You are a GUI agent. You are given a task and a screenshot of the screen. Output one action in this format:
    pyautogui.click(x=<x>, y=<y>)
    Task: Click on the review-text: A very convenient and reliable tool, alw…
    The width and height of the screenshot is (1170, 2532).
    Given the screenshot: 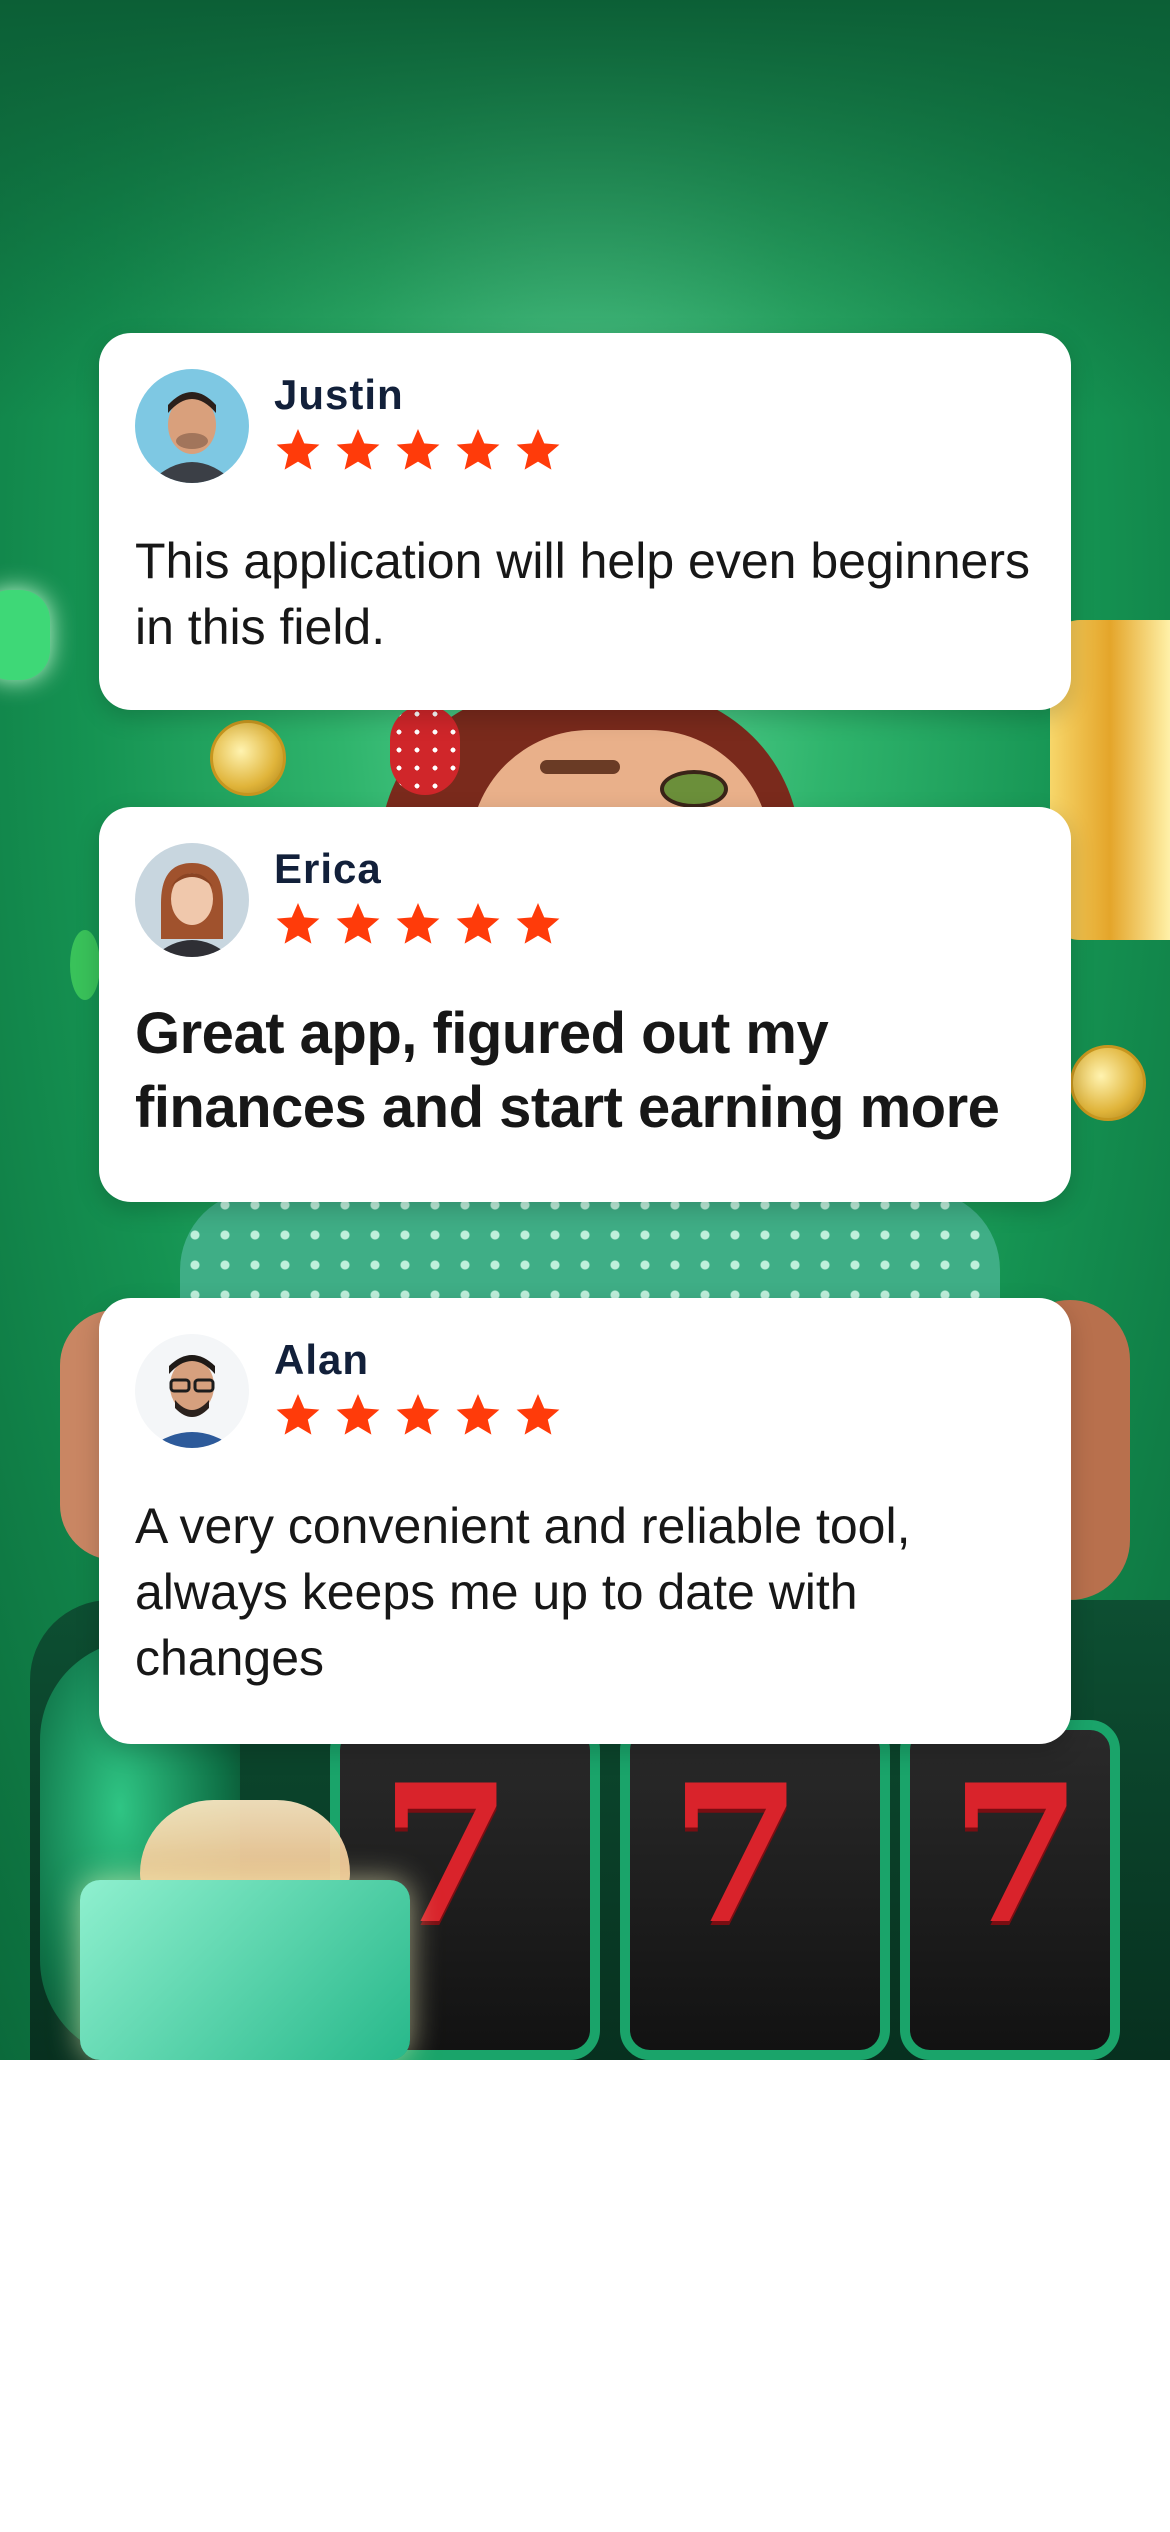 What is the action you would take?
    pyautogui.click(x=523, y=1592)
    